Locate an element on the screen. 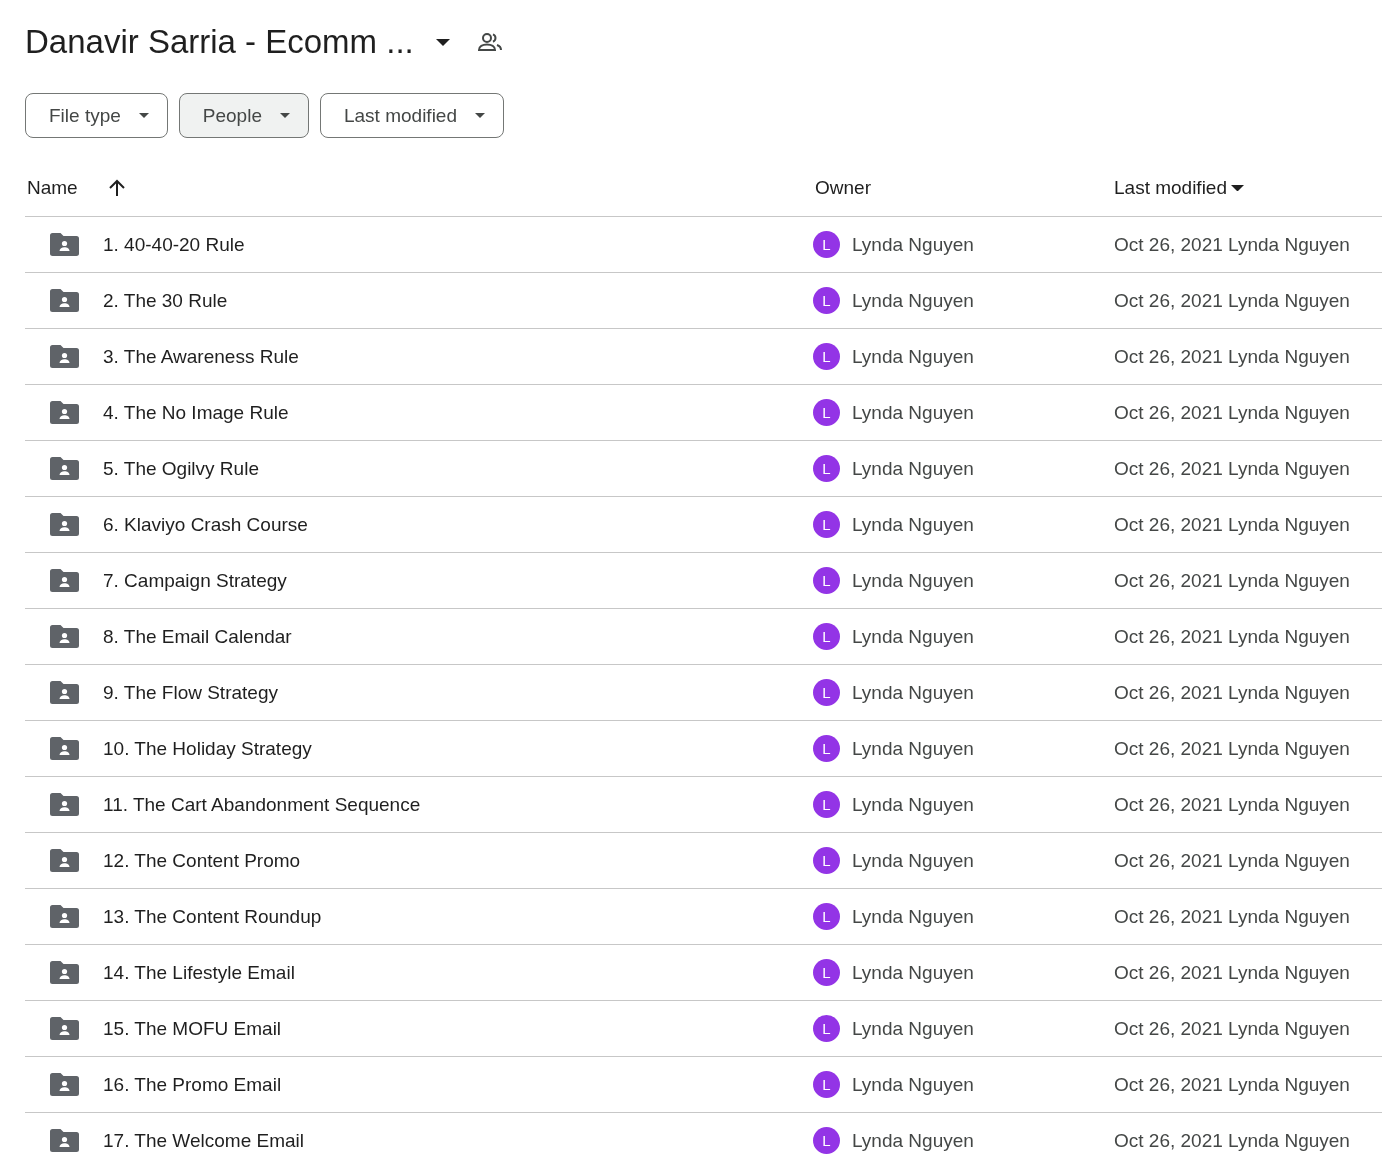 This screenshot has width=1382, height=1165. folder-name: 10. The Holiday Strategy is located at coordinates (207, 748).